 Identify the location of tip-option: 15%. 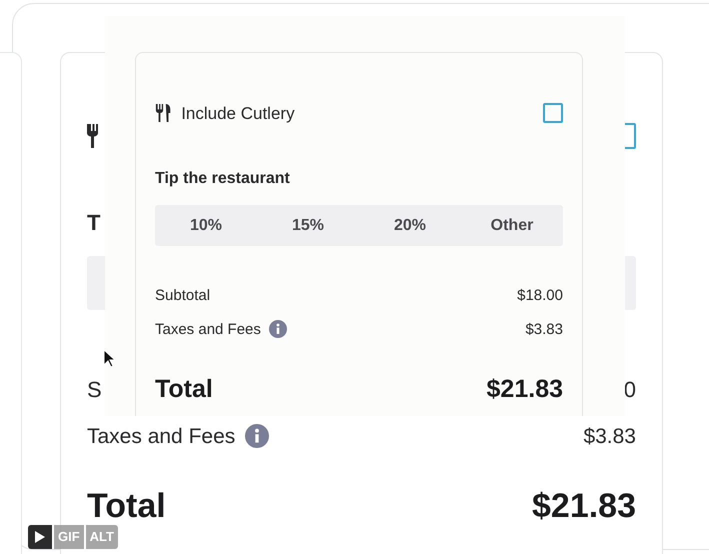
(308, 225).